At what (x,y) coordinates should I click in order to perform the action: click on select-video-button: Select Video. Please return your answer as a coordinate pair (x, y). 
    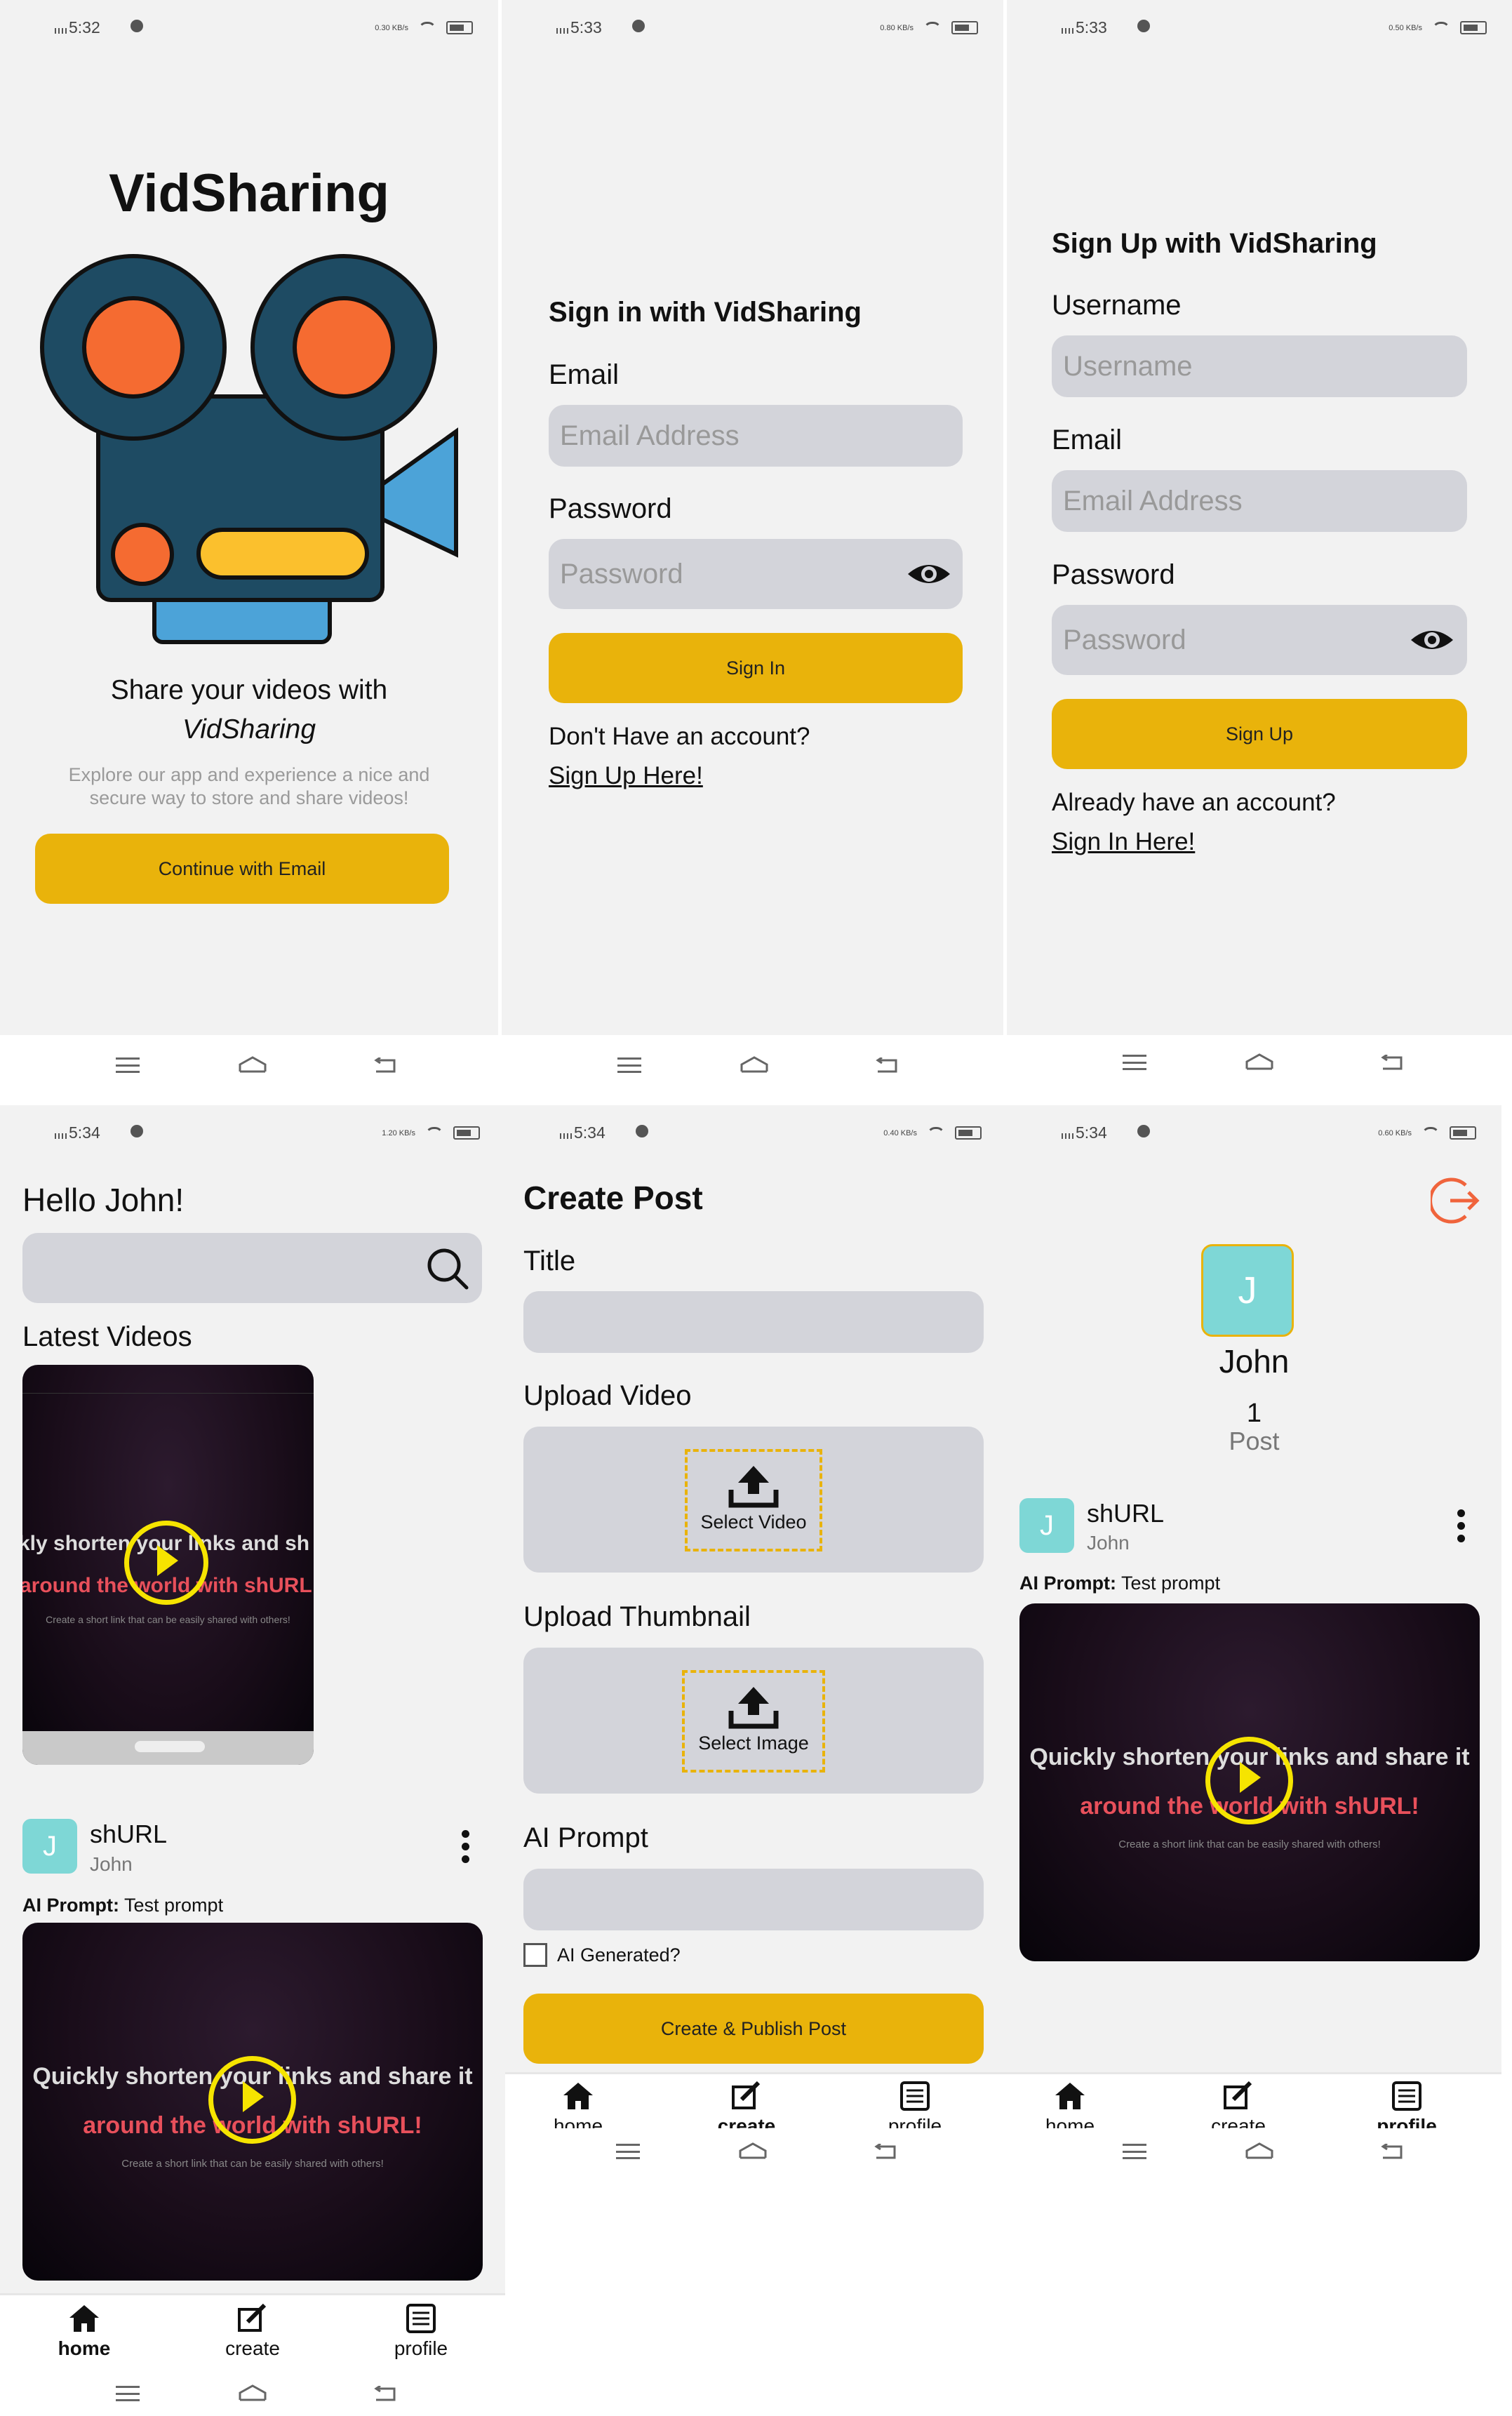
    Looking at the image, I should click on (753, 1500).